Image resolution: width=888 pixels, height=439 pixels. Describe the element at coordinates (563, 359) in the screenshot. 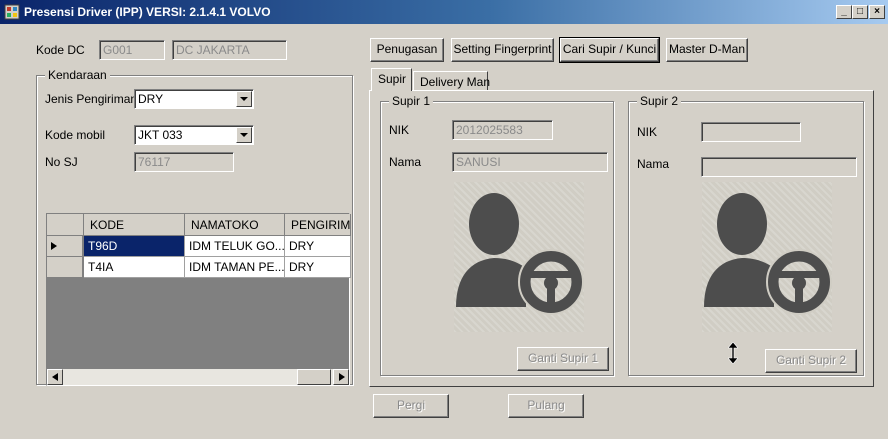

I see `ganti-supir1-button: Ganti Supir 1` at that location.